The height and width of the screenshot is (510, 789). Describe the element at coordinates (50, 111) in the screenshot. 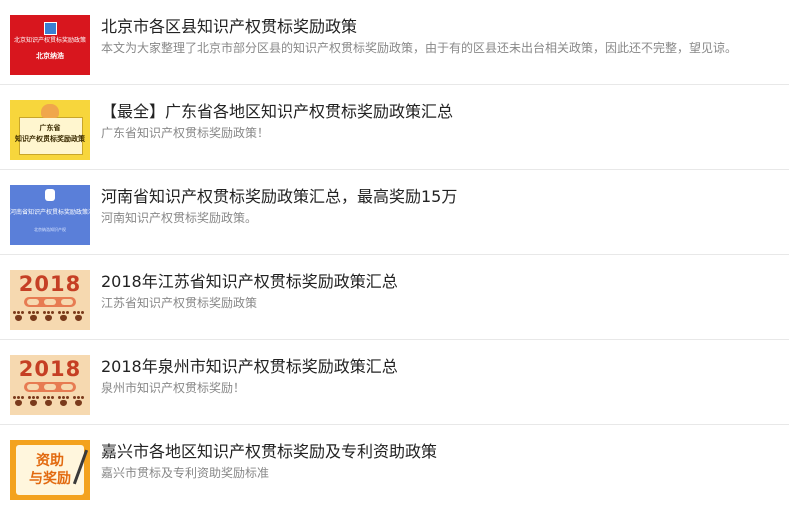

I see `dog-icon` at that location.